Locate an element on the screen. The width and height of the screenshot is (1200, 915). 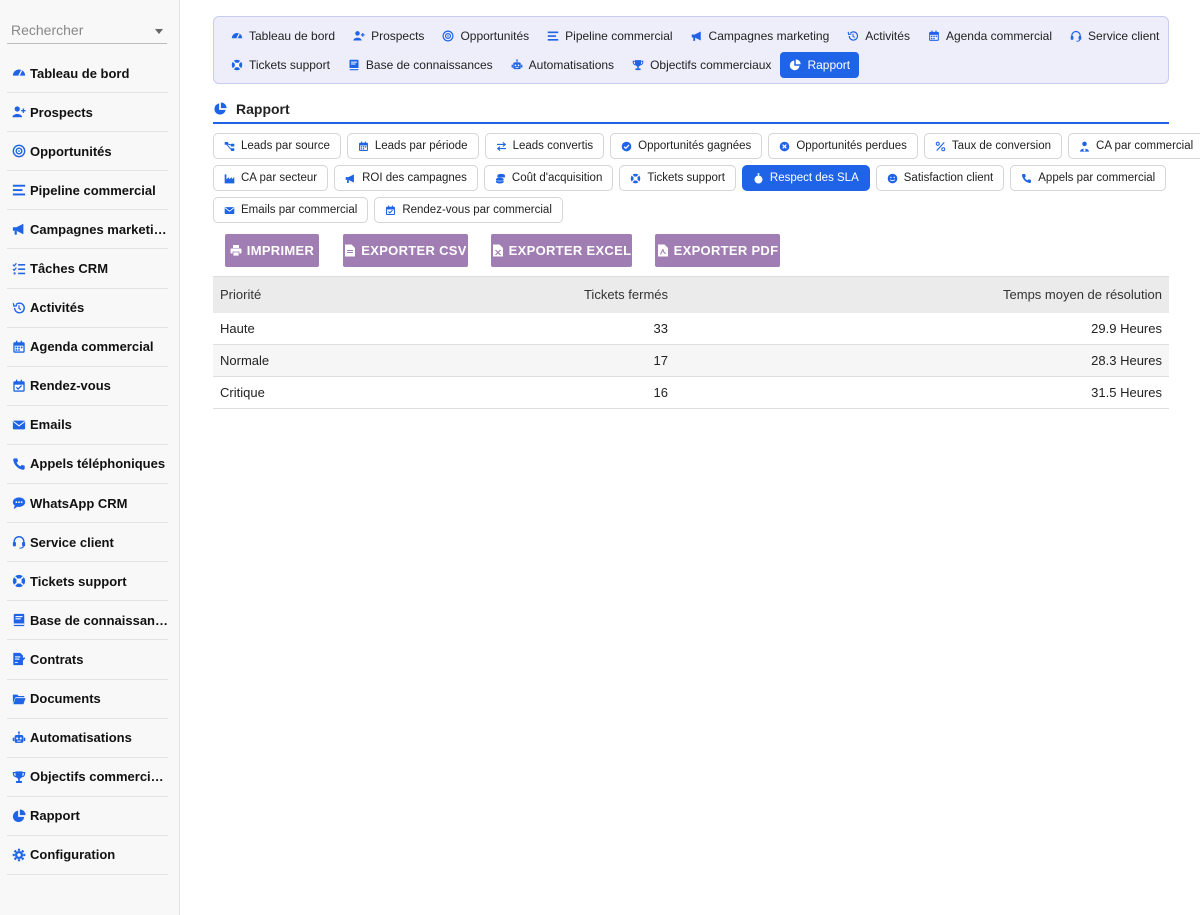
report-chip-leads-par-periode: Leads par période is located at coordinates (412, 146).